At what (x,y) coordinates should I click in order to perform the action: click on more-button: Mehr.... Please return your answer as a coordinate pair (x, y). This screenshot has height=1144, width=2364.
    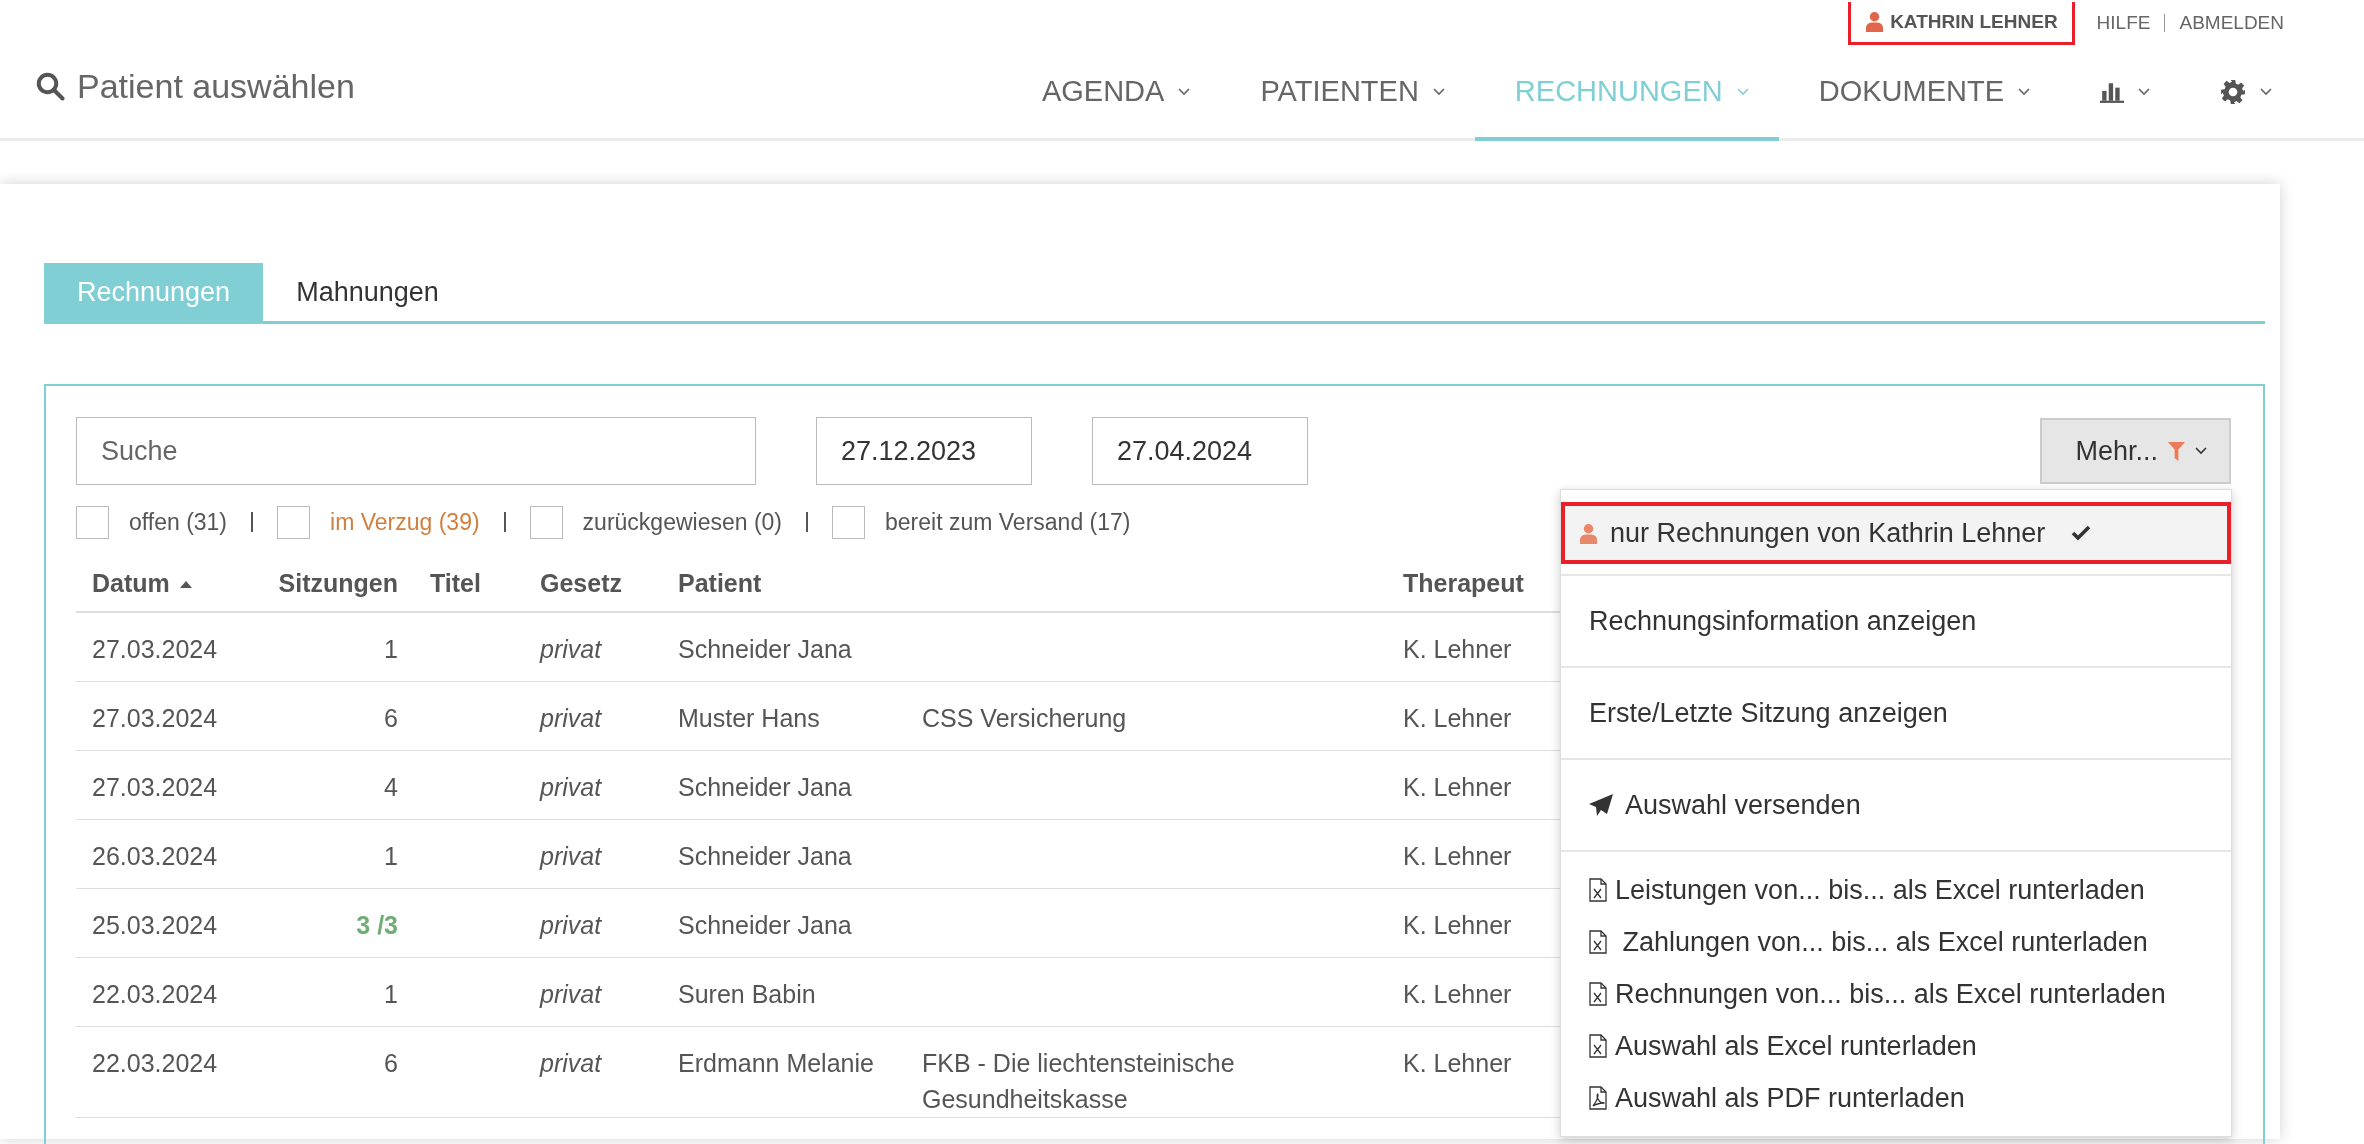
    Looking at the image, I should click on (2135, 451).